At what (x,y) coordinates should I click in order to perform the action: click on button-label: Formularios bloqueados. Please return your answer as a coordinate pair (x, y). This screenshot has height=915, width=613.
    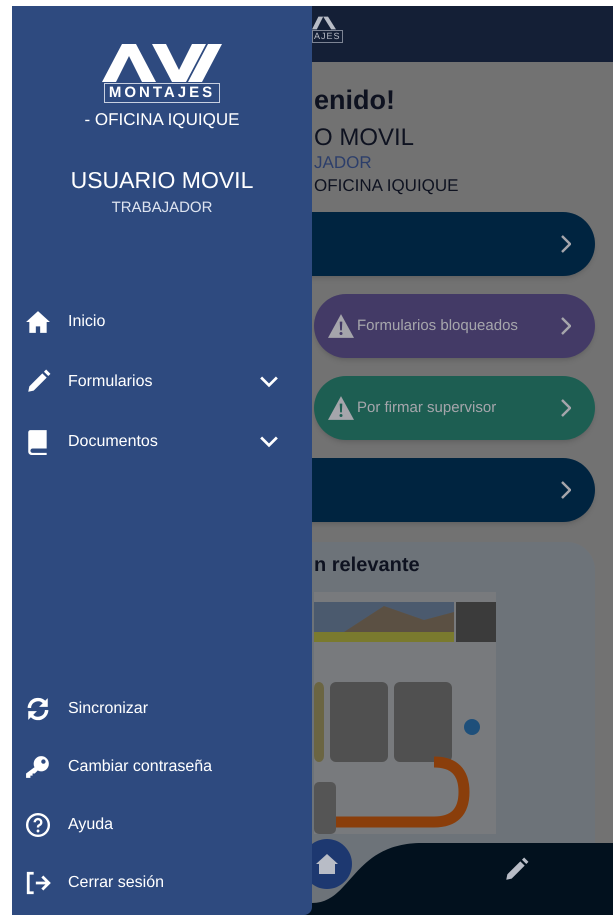
    Looking at the image, I should click on (438, 326).